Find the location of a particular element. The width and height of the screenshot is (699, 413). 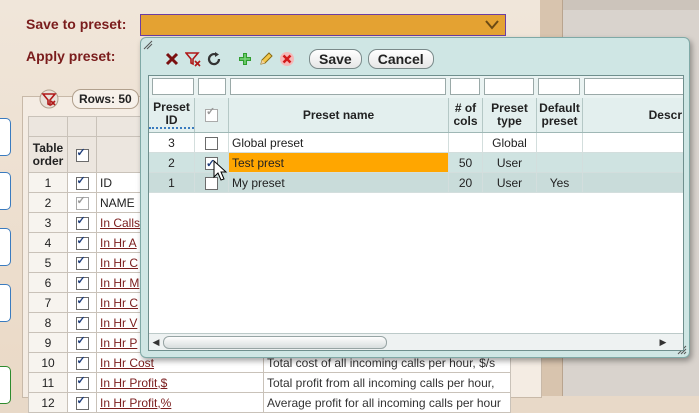

column-name-link: In Hr Profit,$ is located at coordinates (133, 383).